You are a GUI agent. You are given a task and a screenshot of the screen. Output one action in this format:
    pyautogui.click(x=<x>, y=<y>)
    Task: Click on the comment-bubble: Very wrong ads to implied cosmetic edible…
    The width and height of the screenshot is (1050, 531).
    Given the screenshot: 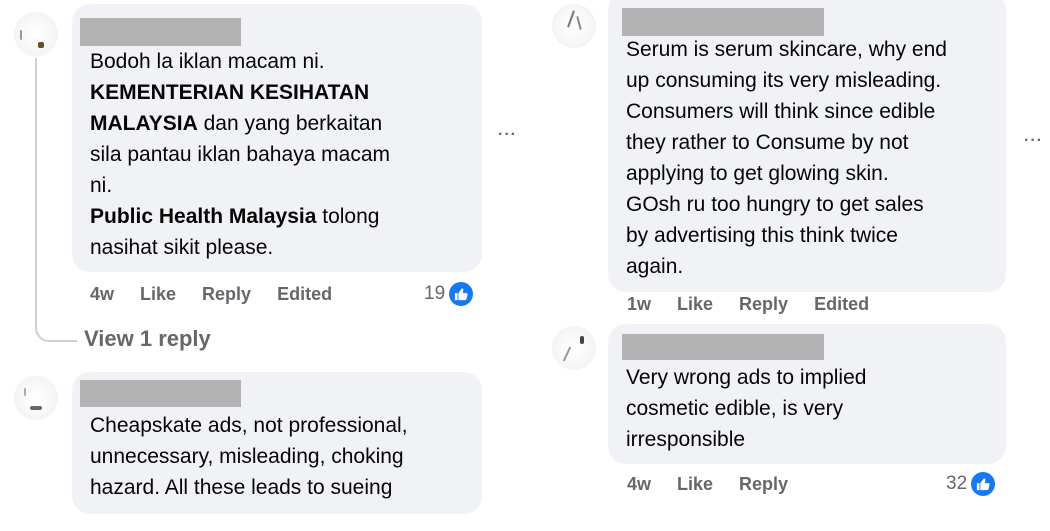 What is the action you would take?
    pyautogui.click(x=807, y=394)
    